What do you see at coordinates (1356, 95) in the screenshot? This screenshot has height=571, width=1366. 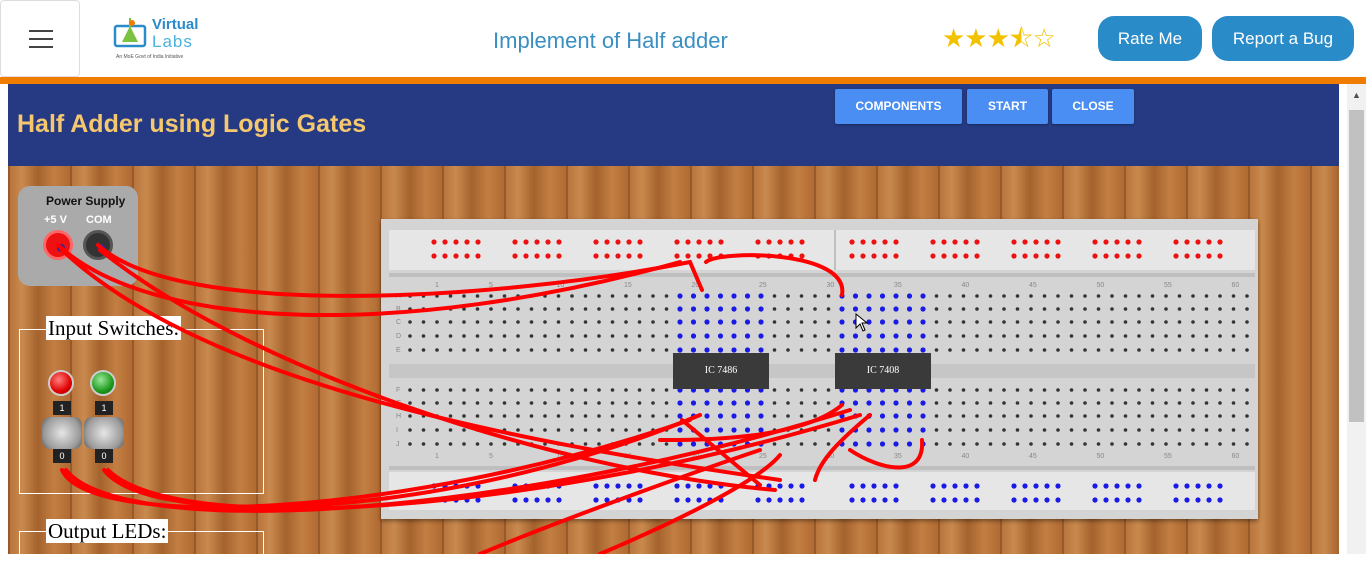 I see `scroll-up-arrow-icon: ▲` at bounding box center [1356, 95].